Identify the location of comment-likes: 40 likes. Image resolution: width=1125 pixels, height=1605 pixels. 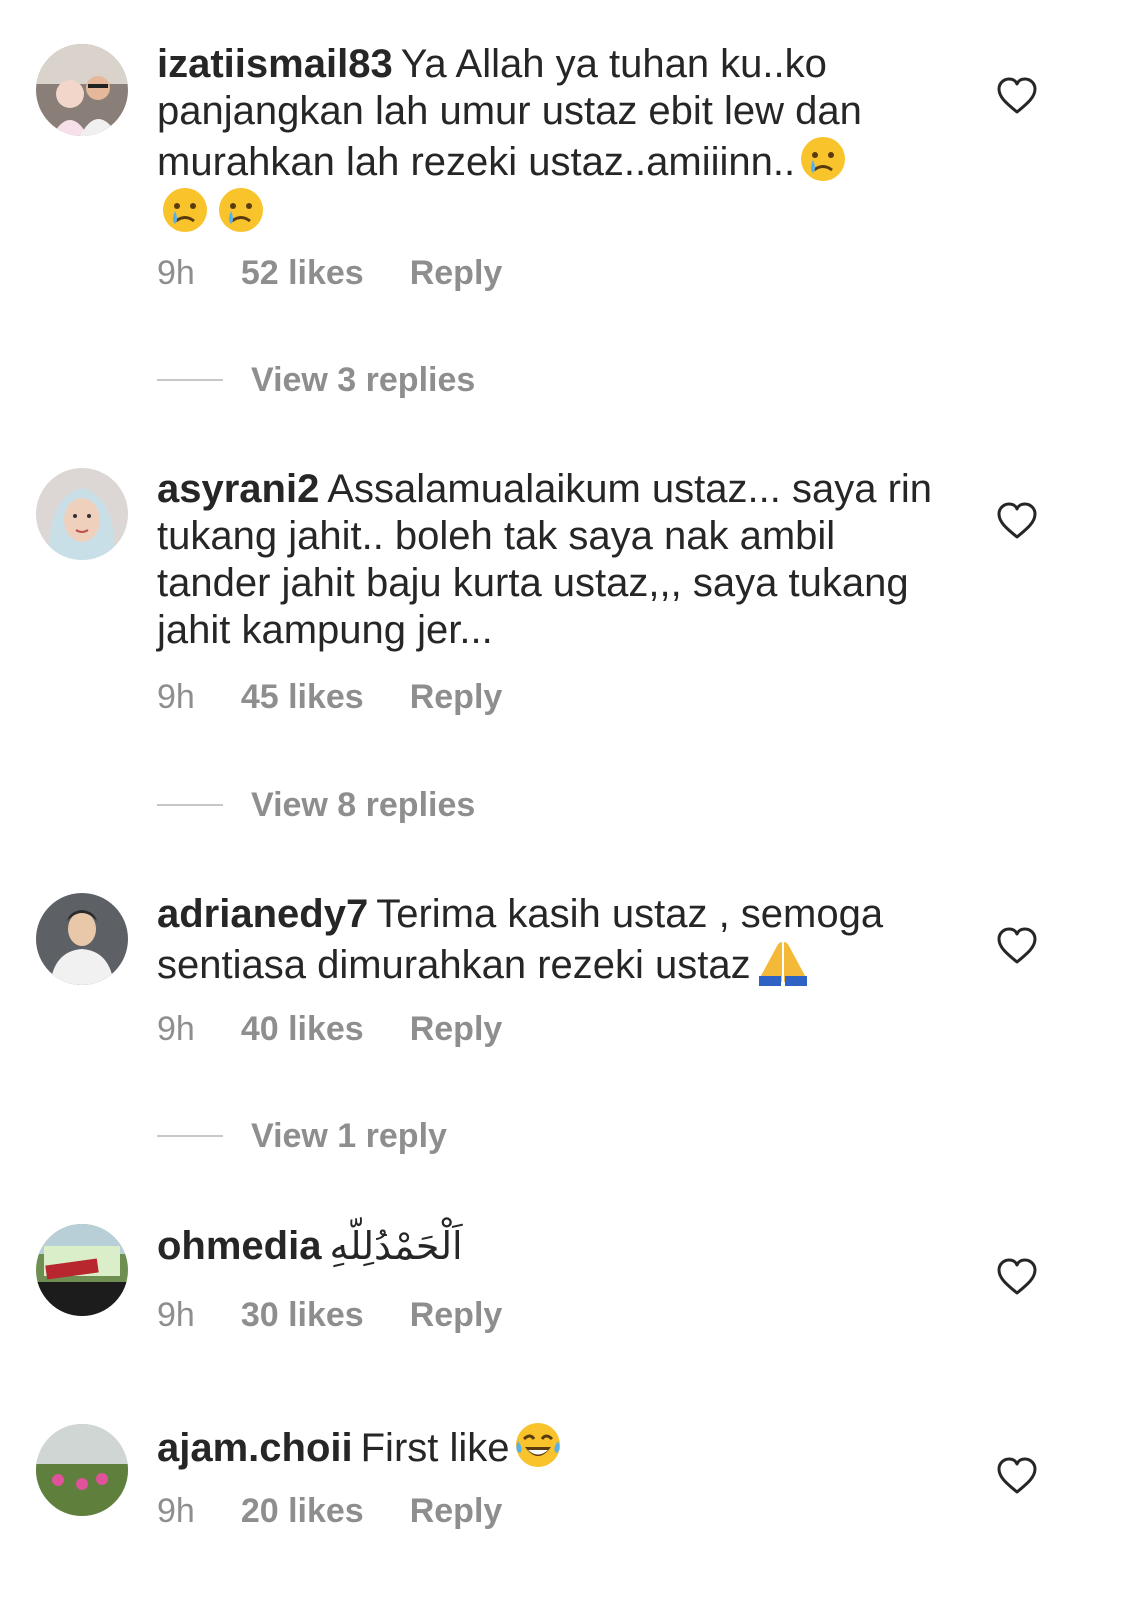
(302, 1029).